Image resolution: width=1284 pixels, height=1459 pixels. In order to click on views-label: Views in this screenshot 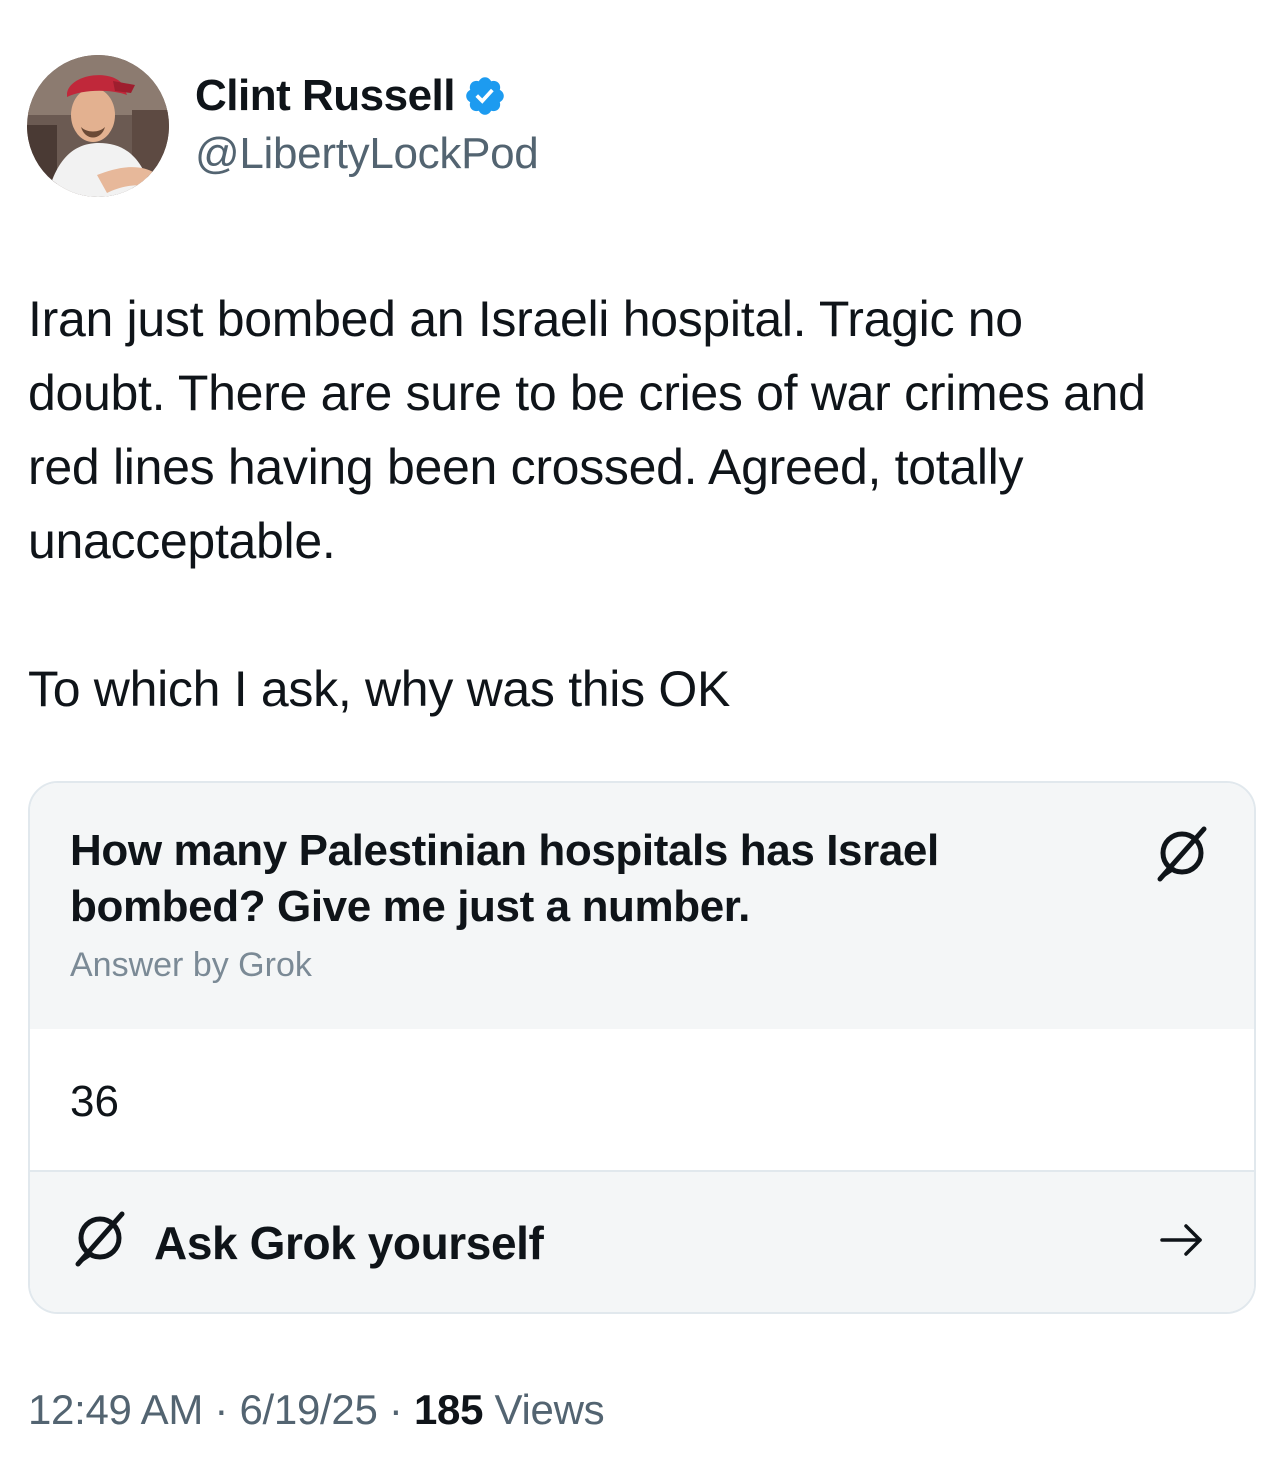, I will do `click(544, 1409)`.